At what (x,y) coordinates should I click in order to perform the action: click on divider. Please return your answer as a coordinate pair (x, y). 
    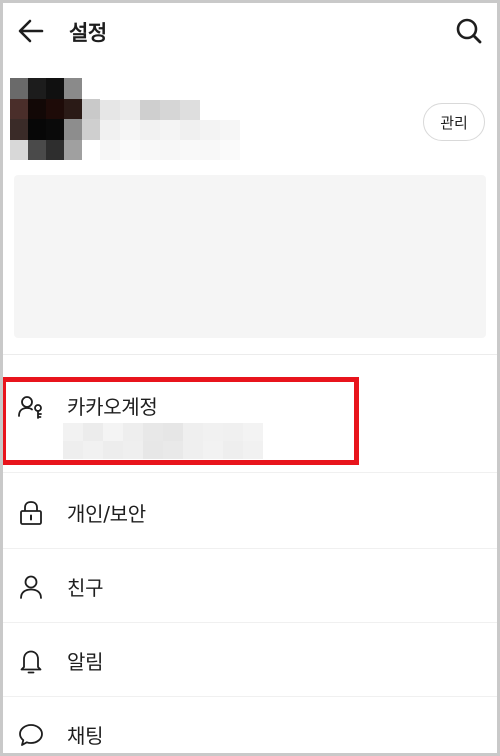
    Looking at the image, I should click on (250, 472).